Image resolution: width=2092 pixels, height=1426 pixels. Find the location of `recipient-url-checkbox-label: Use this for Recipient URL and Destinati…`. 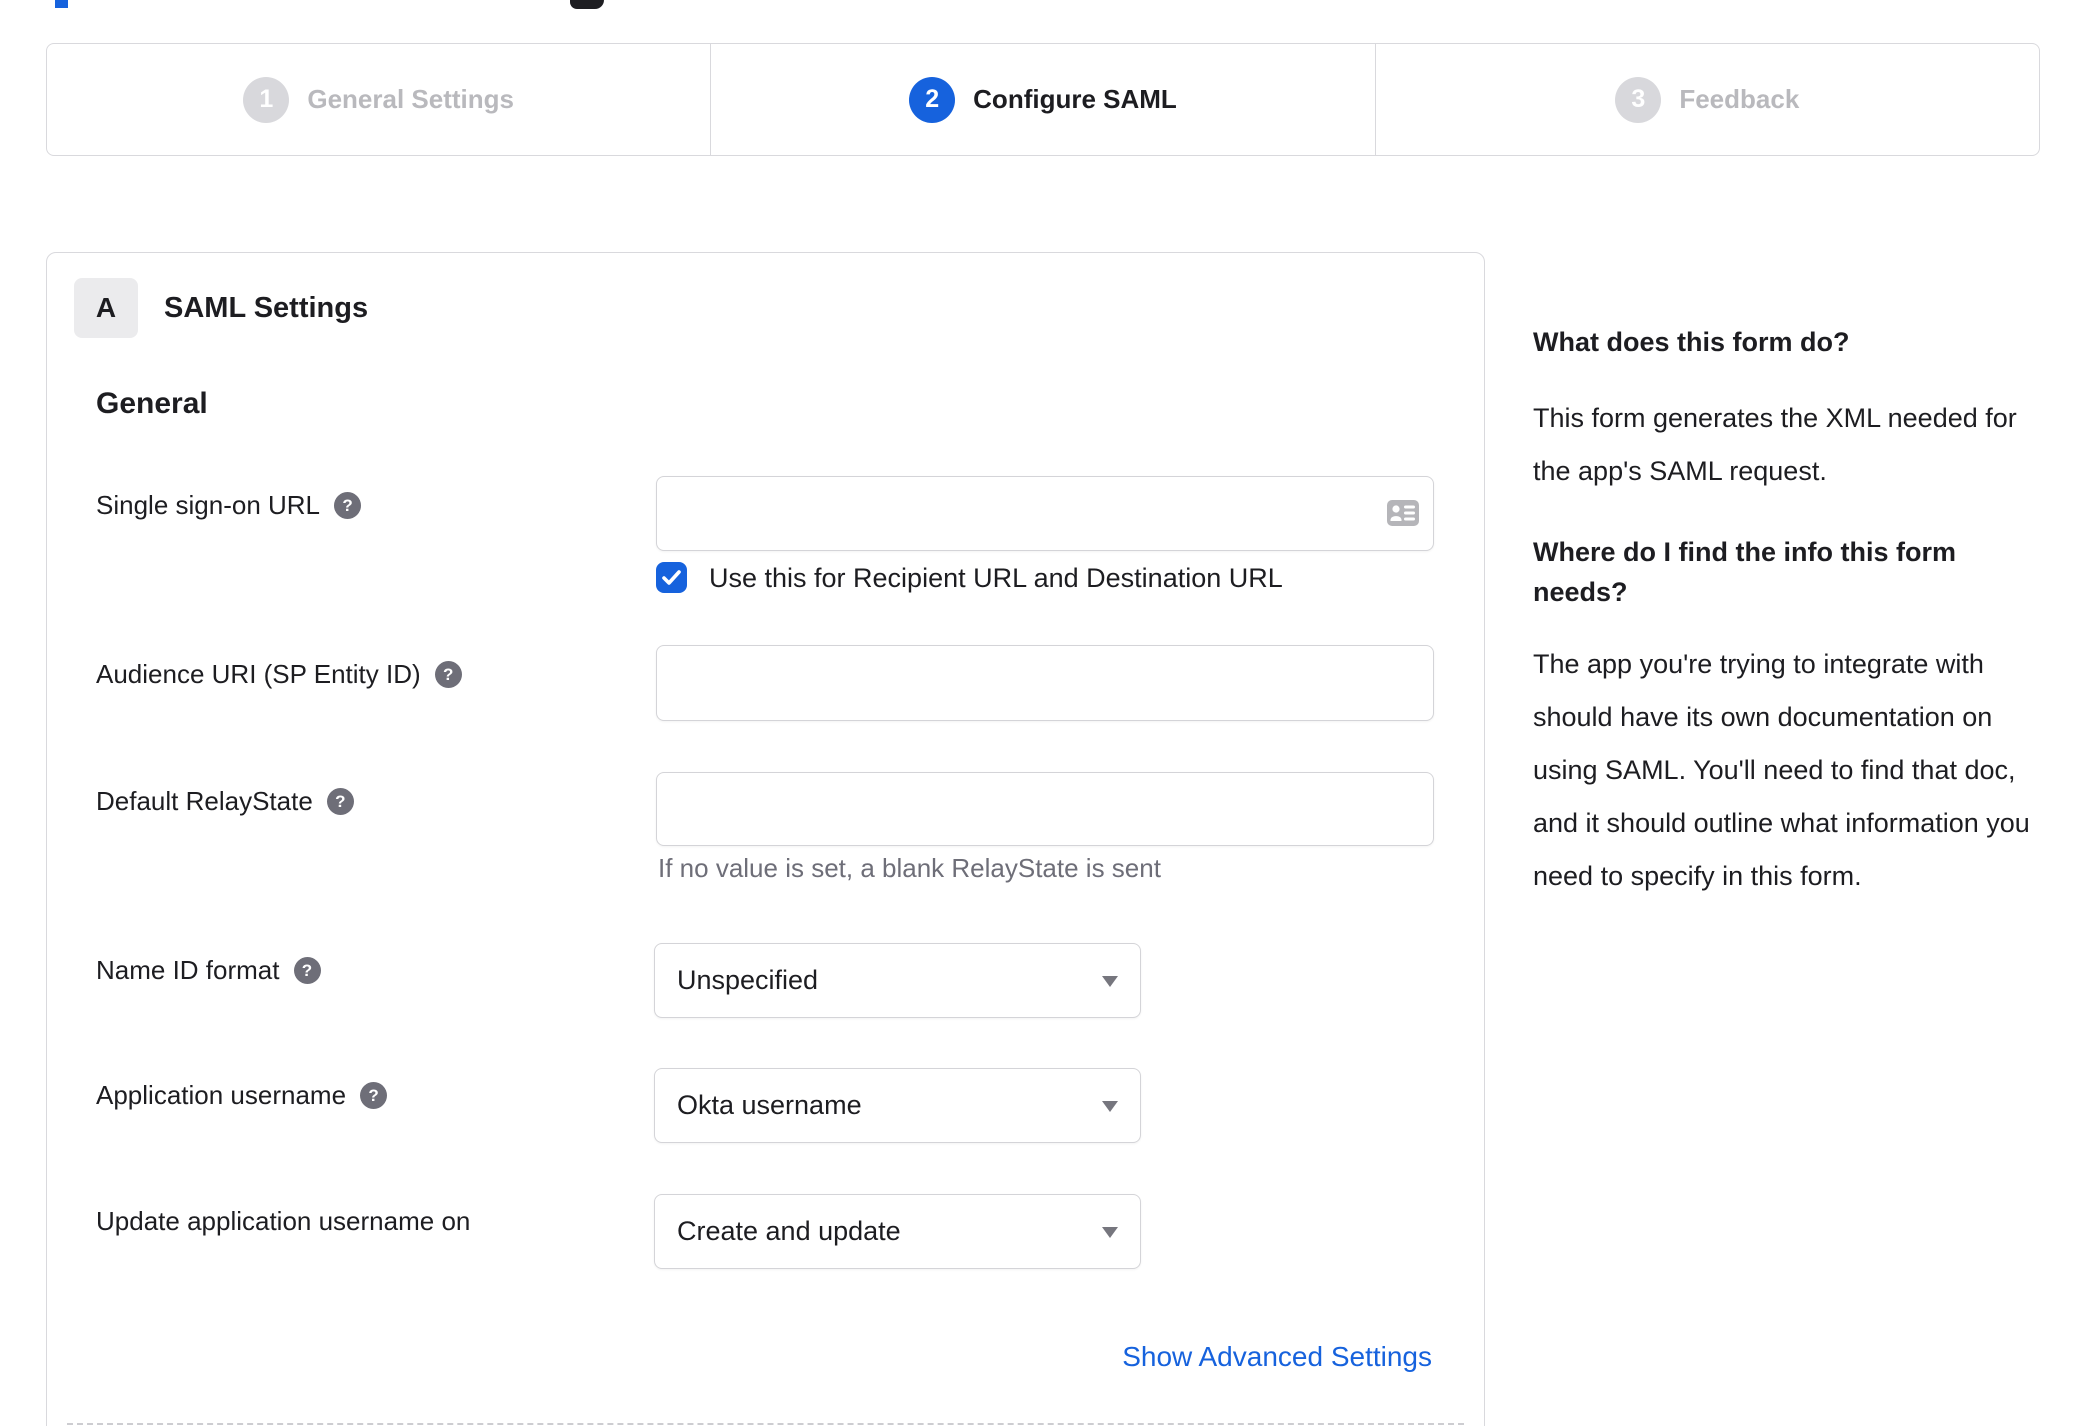

recipient-url-checkbox-label: Use this for Recipient URL and Destinati… is located at coordinates (996, 578).